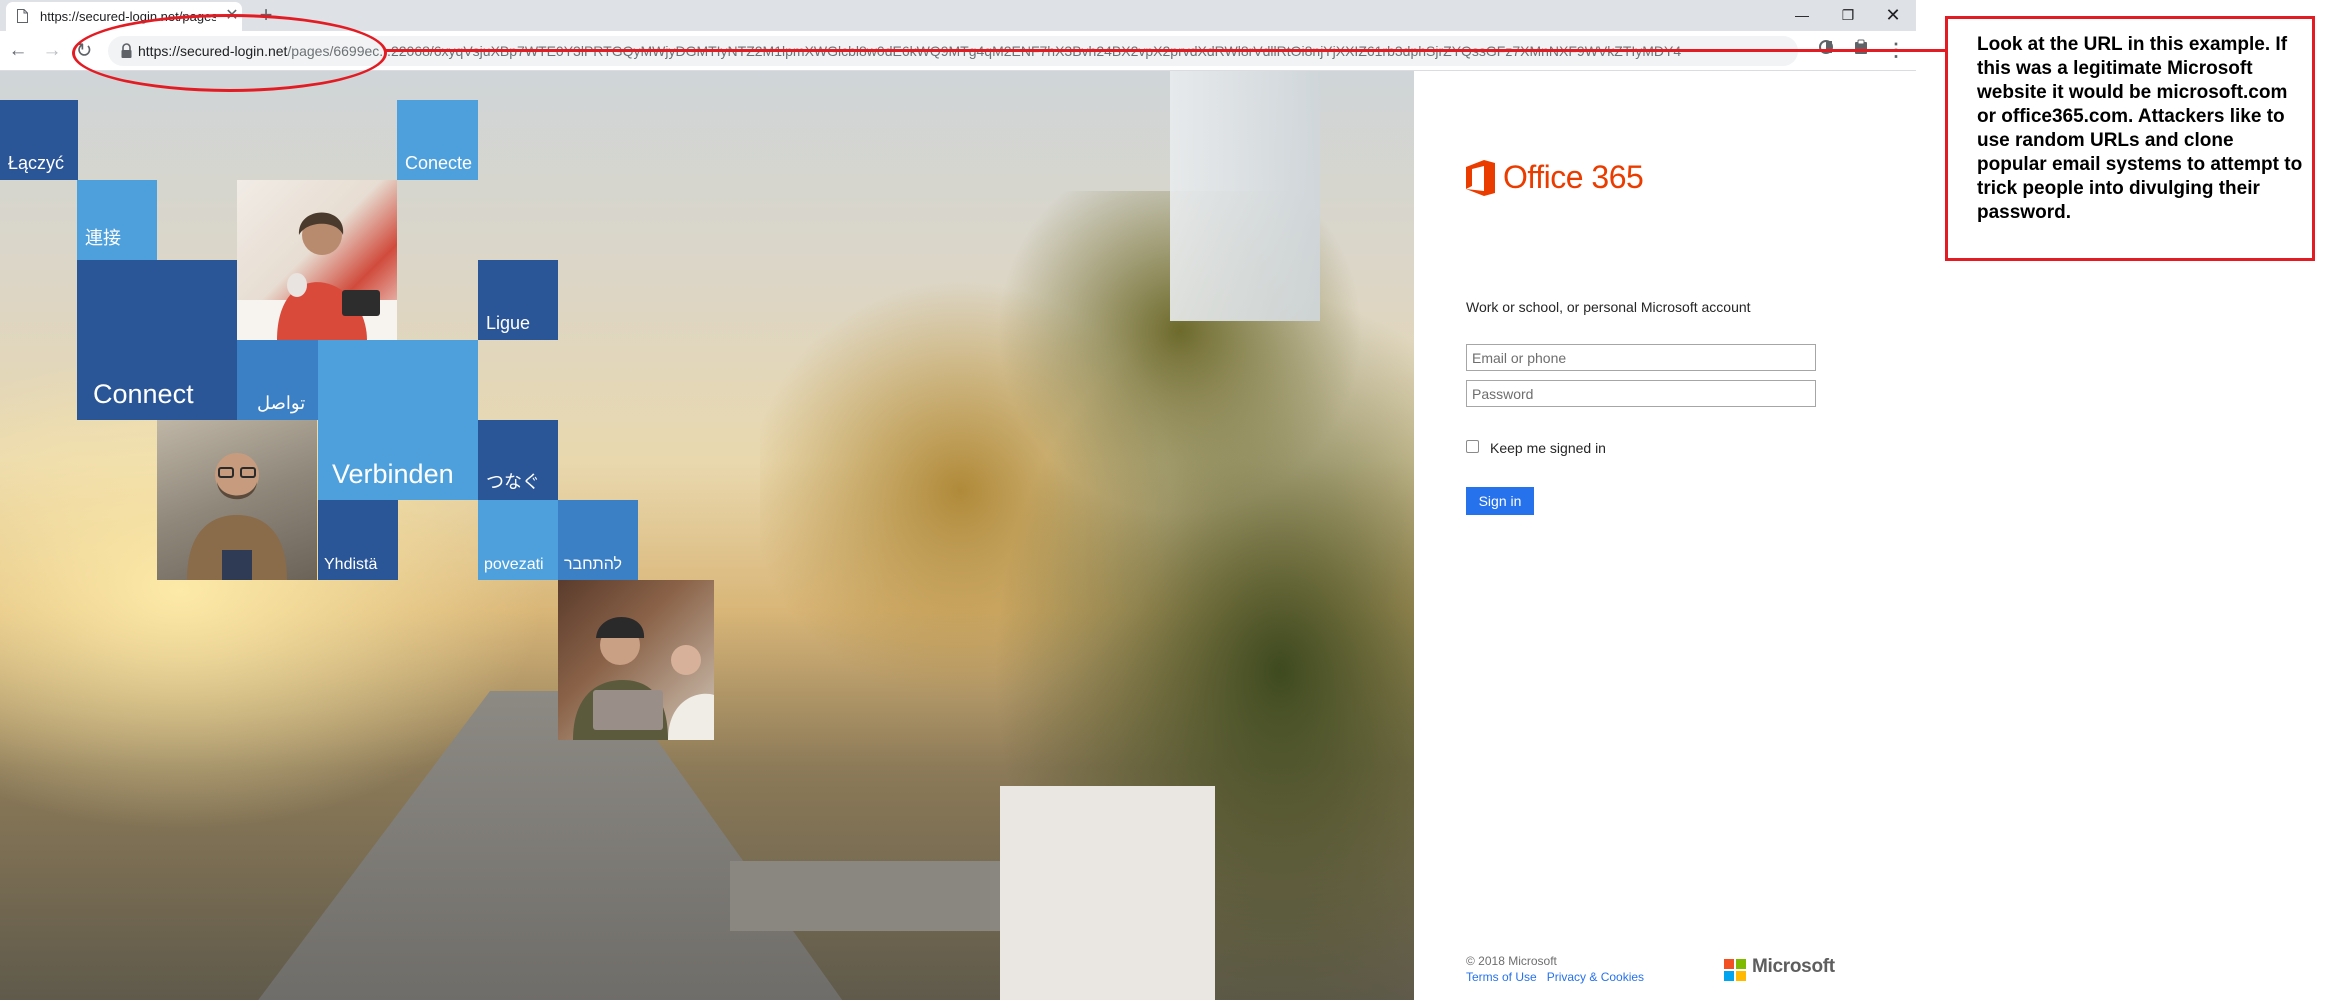 The image size is (2326, 1000). What do you see at coordinates (1641, 393) in the screenshot?
I see `password-field` at bounding box center [1641, 393].